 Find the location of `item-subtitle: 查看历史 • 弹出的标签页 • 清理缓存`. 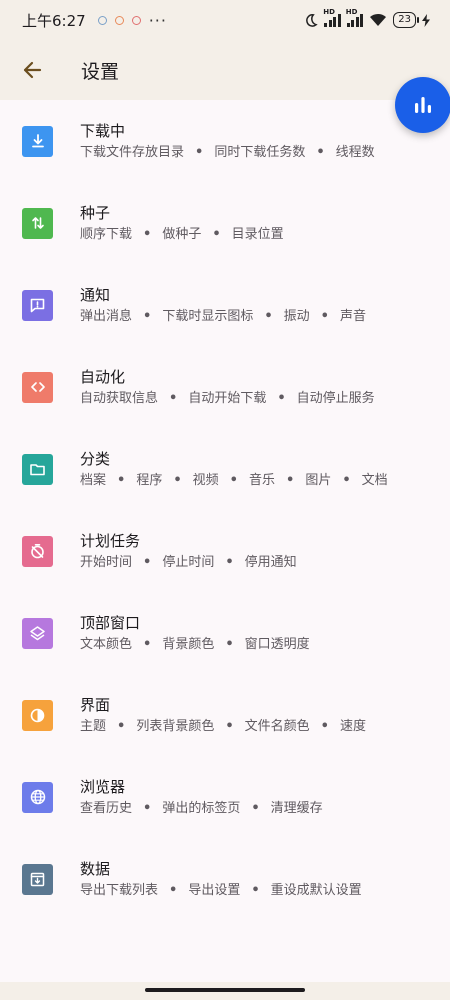

item-subtitle: 查看历史 • 弹出的标签页 • 清理缓存 is located at coordinates (201, 808).